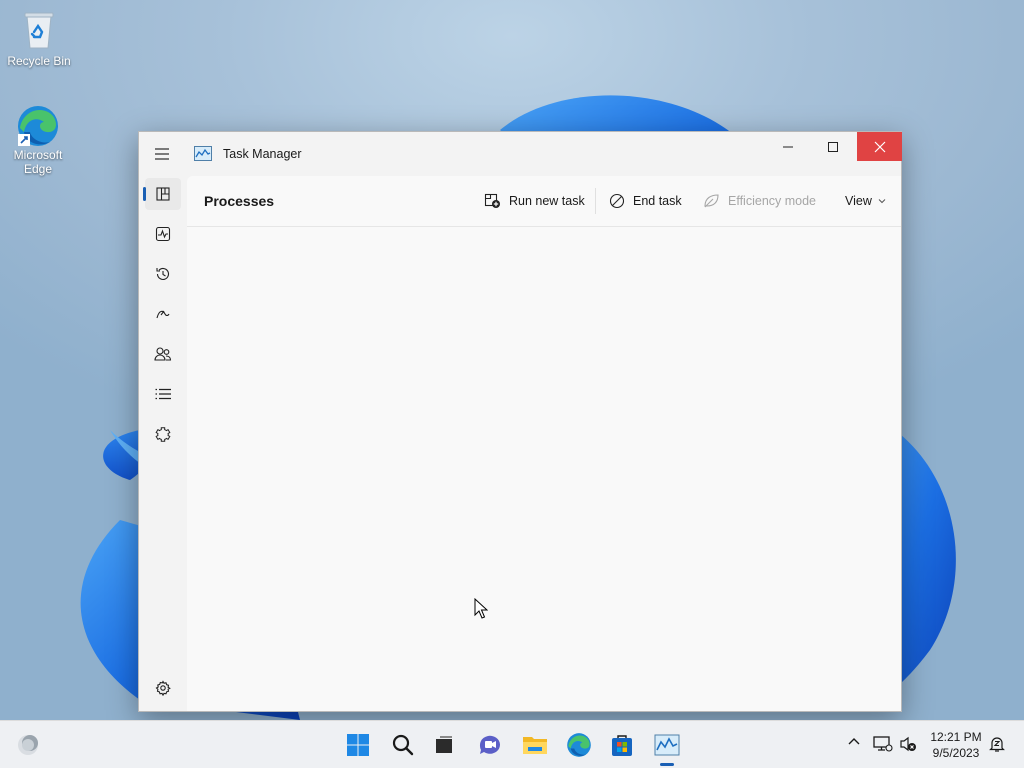 The image size is (1024, 768). I want to click on close-icon, so click(879, 146).